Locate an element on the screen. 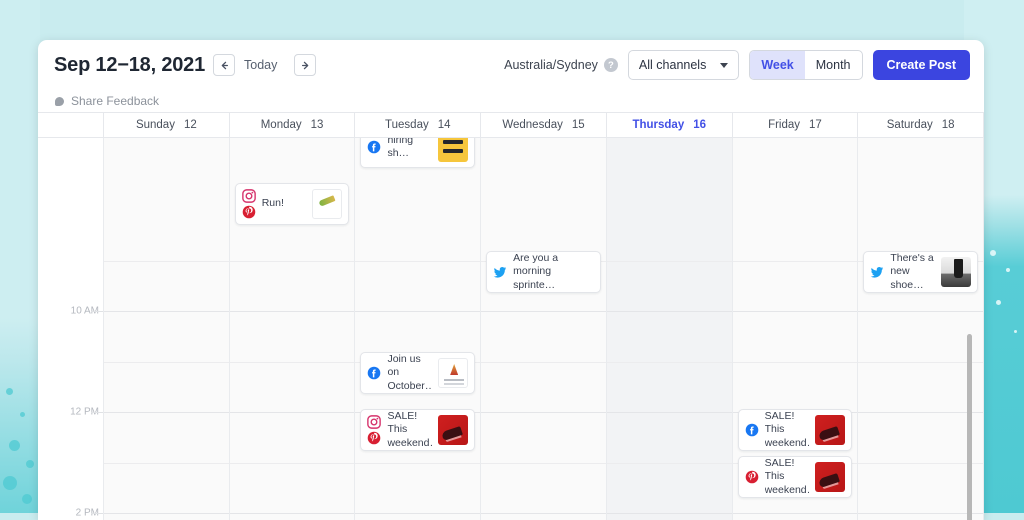 The image size is (1024, 520). day-column-monday: Run! is located at coordinates (291, 329).